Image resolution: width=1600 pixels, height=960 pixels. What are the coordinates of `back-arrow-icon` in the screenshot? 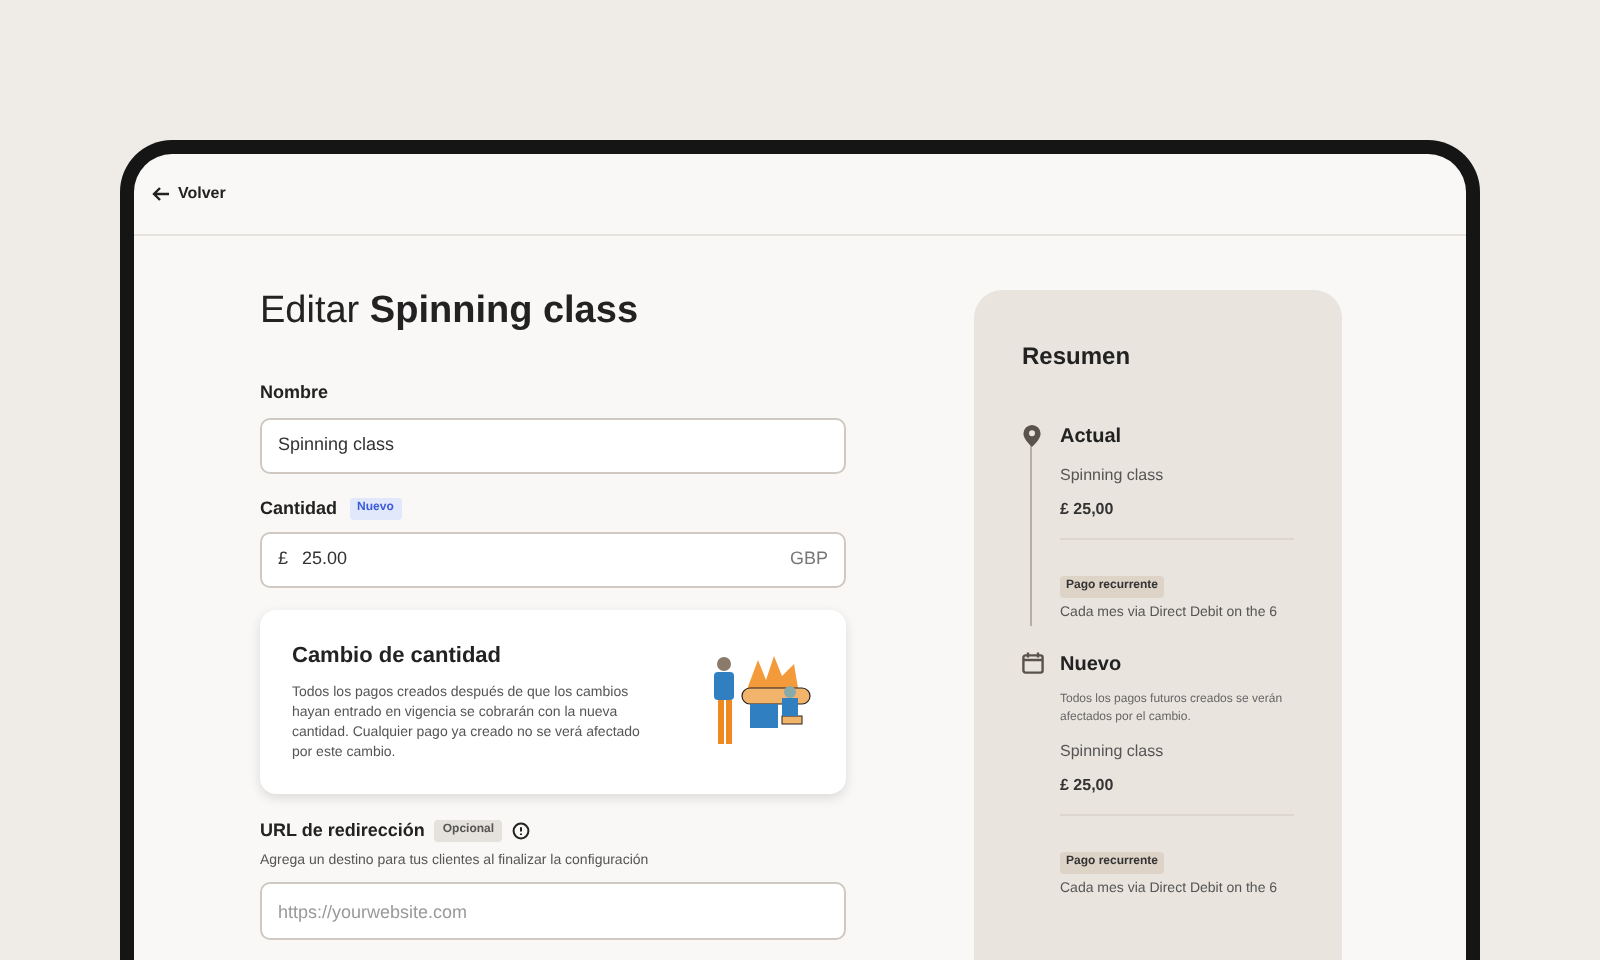 It's located at (161, 194).